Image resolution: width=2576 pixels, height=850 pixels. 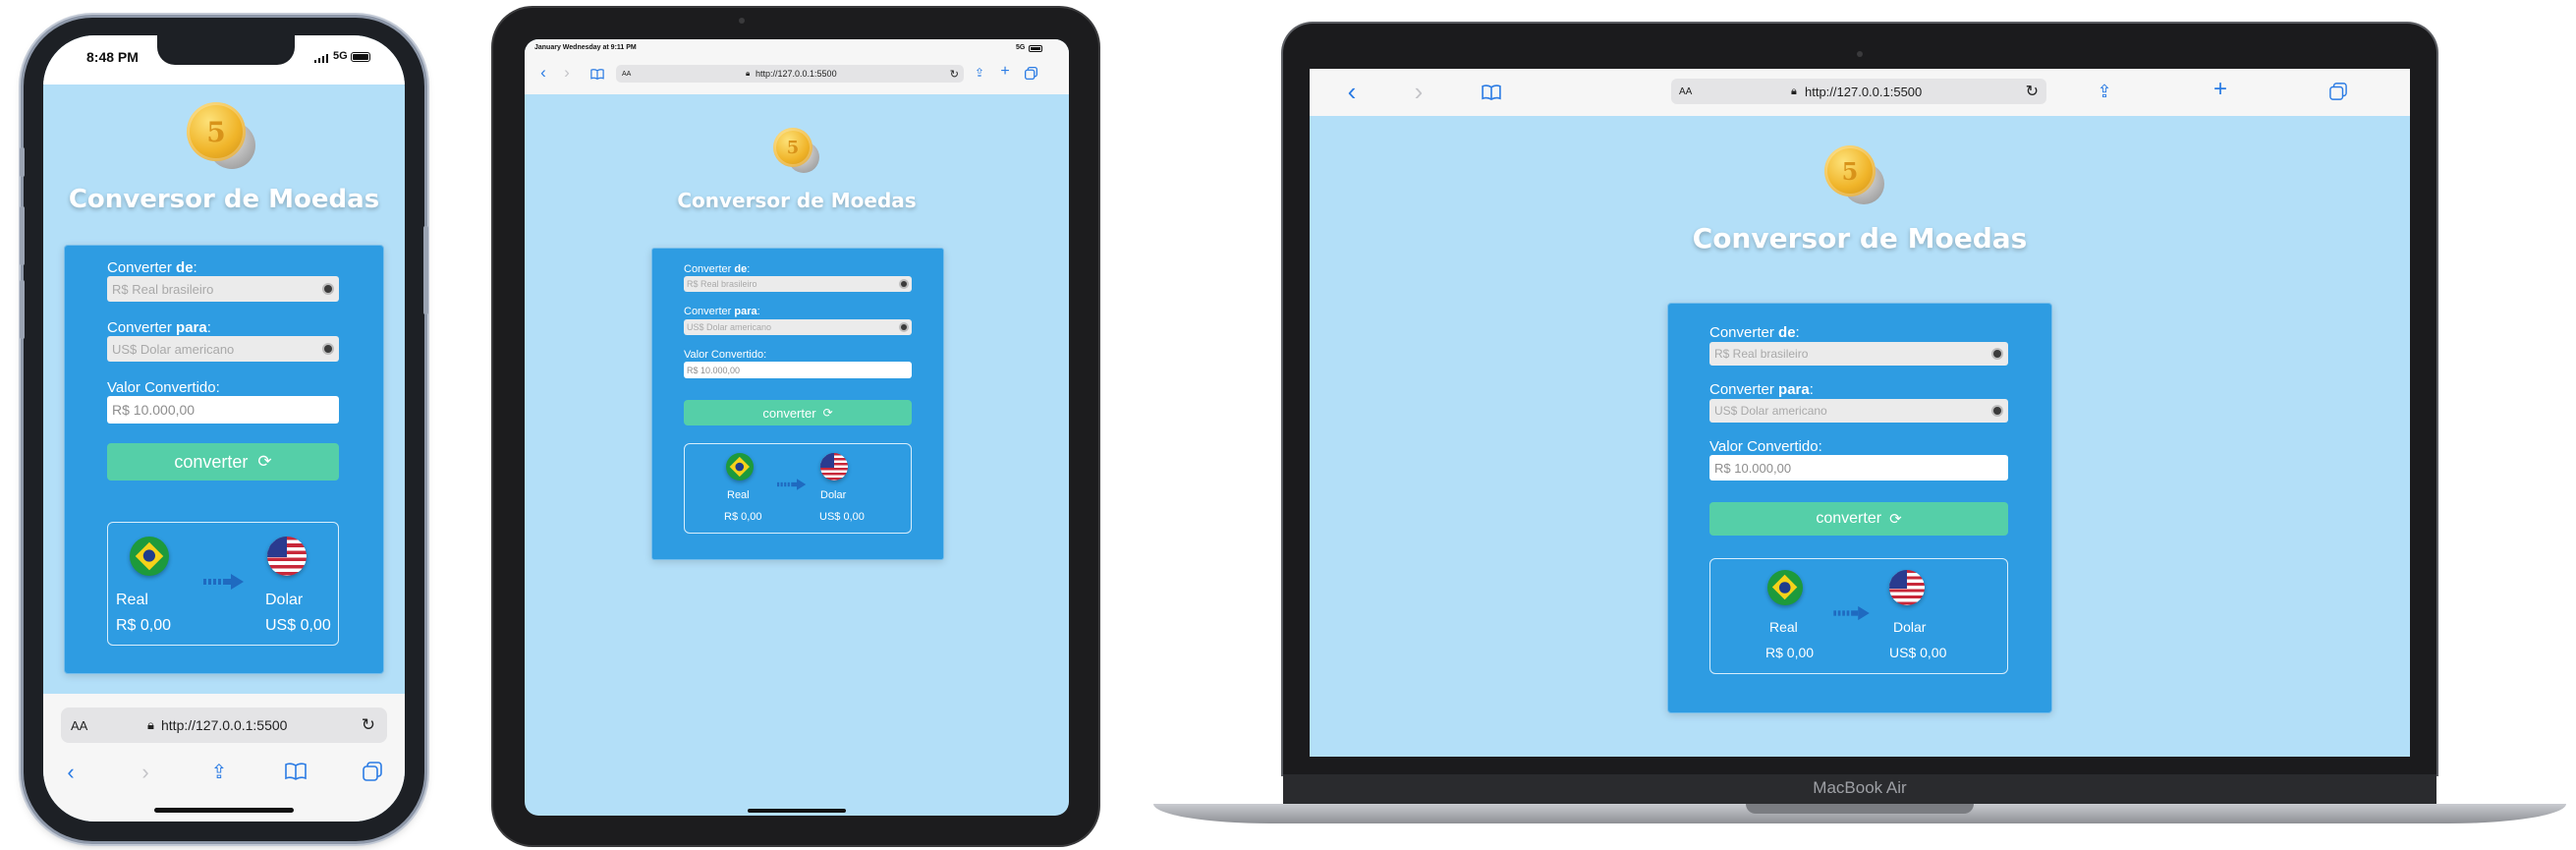 I want to click on phone-notch, so click(x=226, y=50).